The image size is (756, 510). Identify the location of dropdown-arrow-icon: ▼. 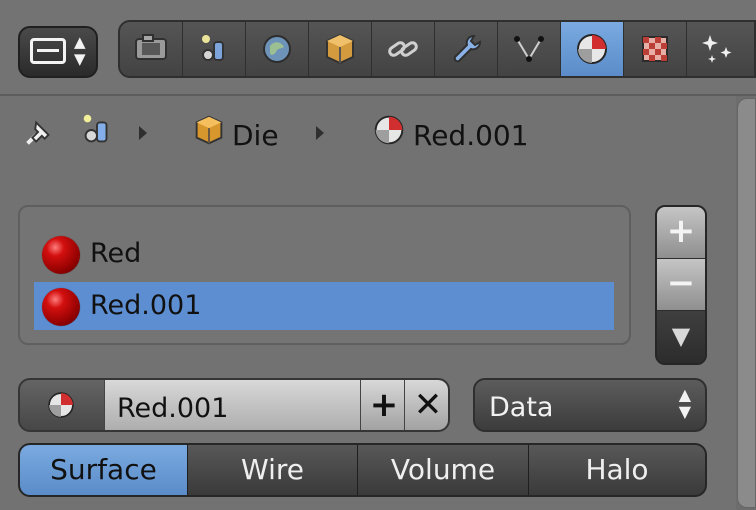
(681, 336).